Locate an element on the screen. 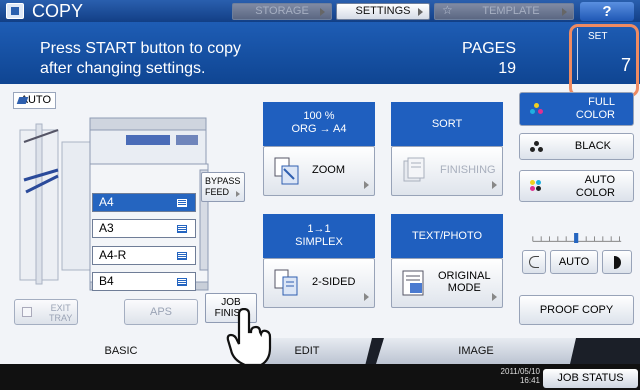  job-status-button: JOB STATUS is located at coordinates (590, 378).